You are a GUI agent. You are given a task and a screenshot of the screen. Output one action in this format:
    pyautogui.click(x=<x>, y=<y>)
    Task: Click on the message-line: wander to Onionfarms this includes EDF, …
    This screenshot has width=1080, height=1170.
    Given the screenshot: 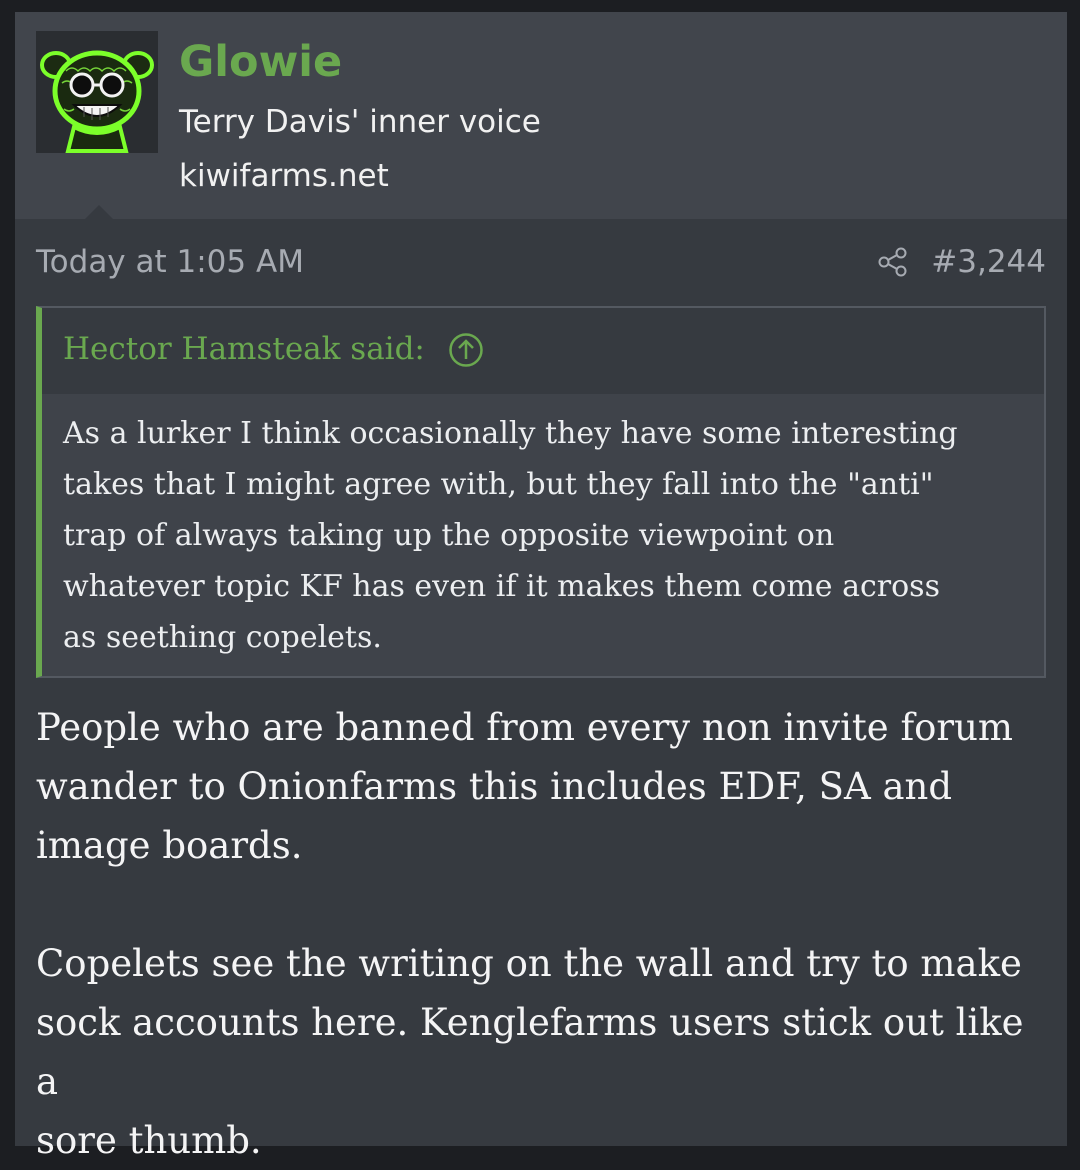 What is the action you would take?
    pyautogui.click(x=494, y=786)
    